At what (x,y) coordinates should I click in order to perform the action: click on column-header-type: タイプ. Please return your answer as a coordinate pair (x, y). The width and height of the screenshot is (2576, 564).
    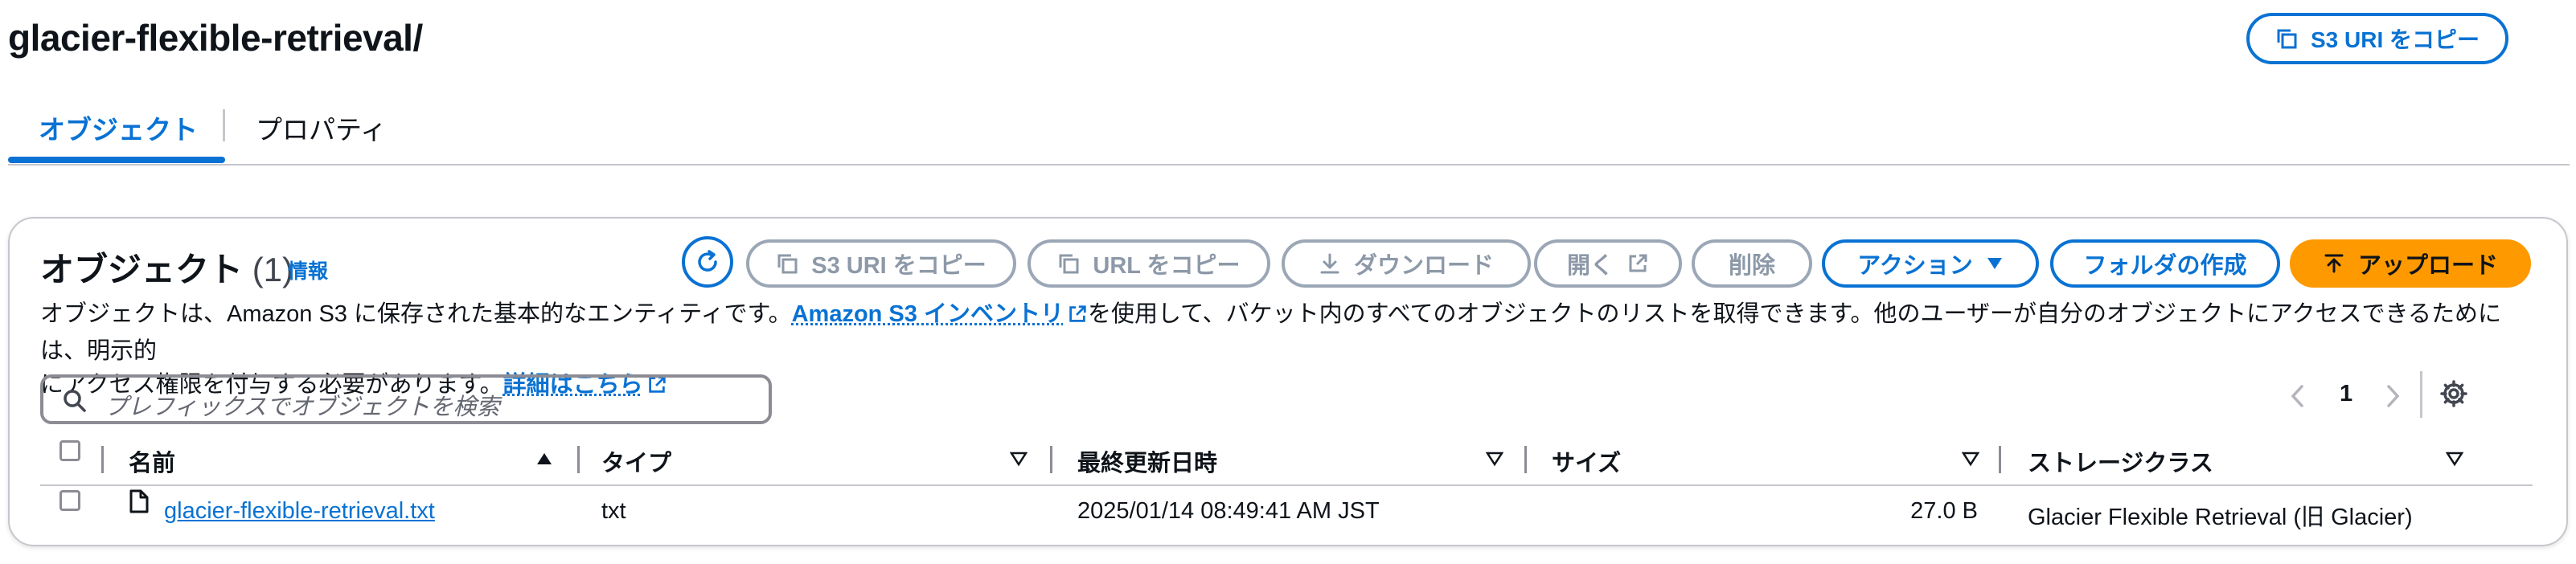
    Looking at the image, I should click on (636, 461).